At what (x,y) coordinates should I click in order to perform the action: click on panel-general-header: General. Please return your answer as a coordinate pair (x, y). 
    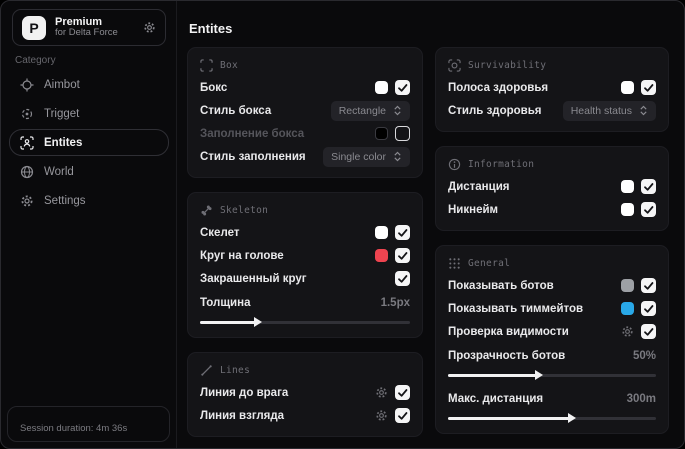
    Looking at the image, I should click on (552, 263).